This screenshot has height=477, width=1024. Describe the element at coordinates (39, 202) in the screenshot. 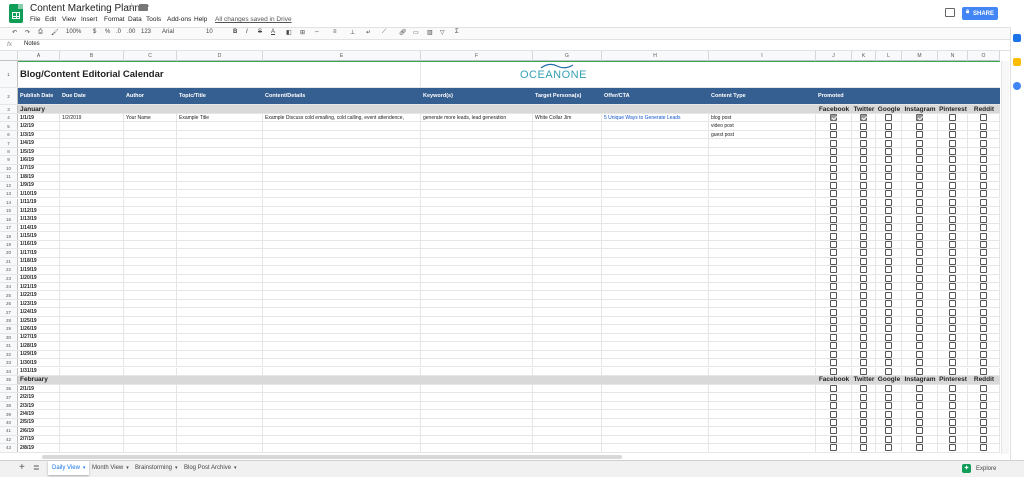

I see `publish-date: 1/11/19` at that location.